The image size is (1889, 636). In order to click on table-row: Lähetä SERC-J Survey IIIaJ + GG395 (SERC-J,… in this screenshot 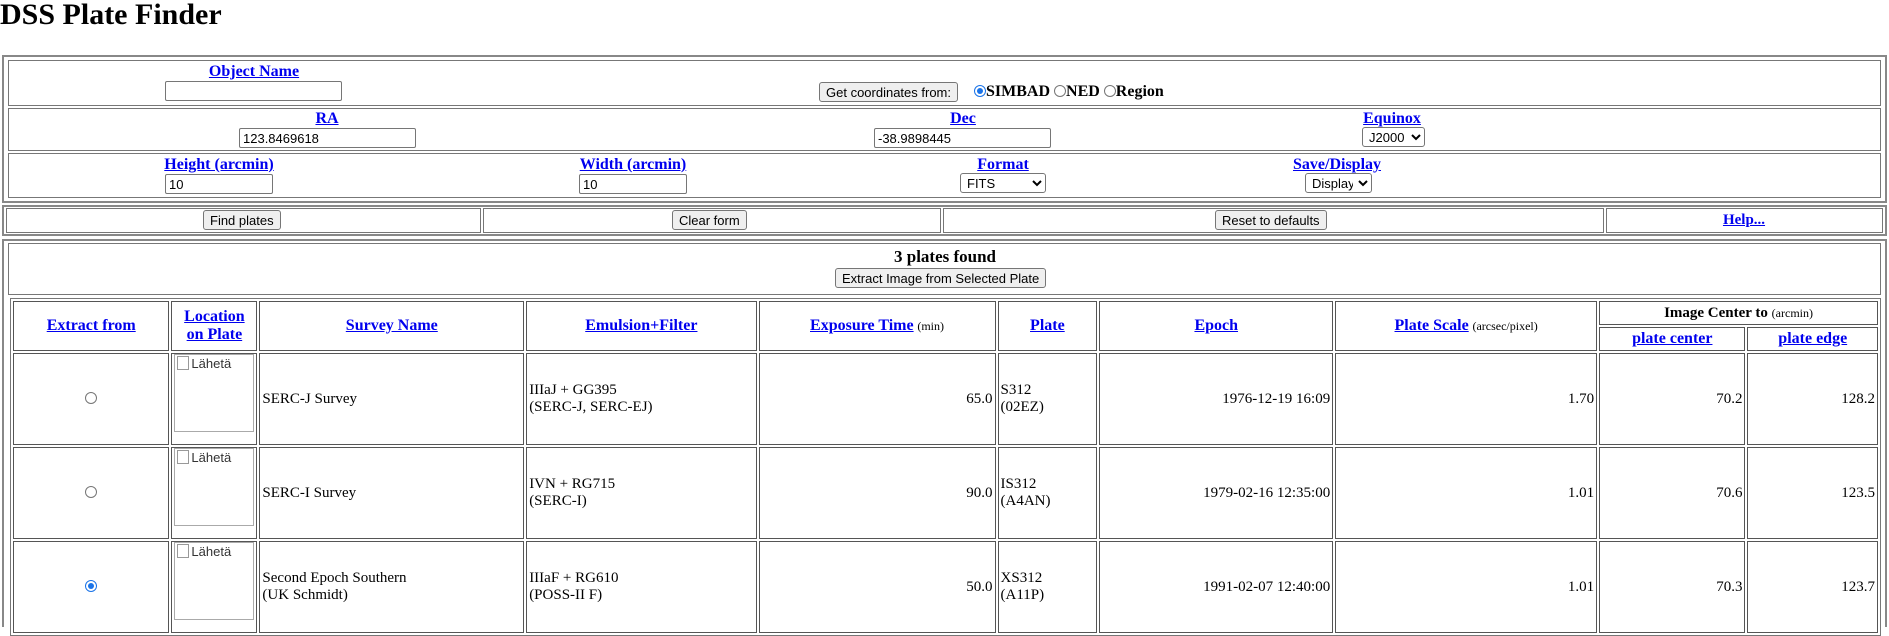, I will do `click(945, 399)`.